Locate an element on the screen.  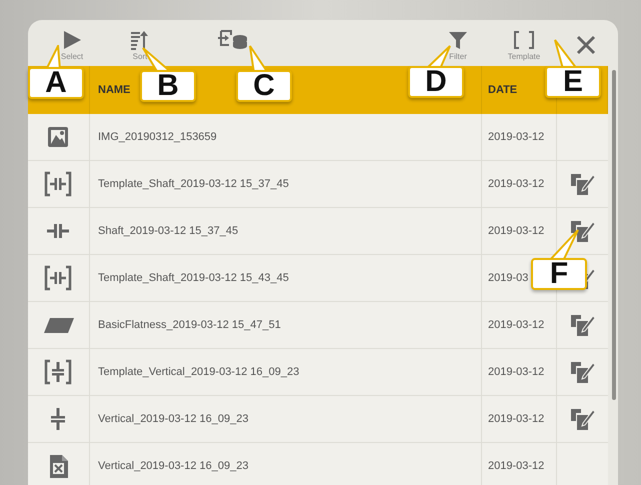
bracket-icon is located at coordinates (524, 40).